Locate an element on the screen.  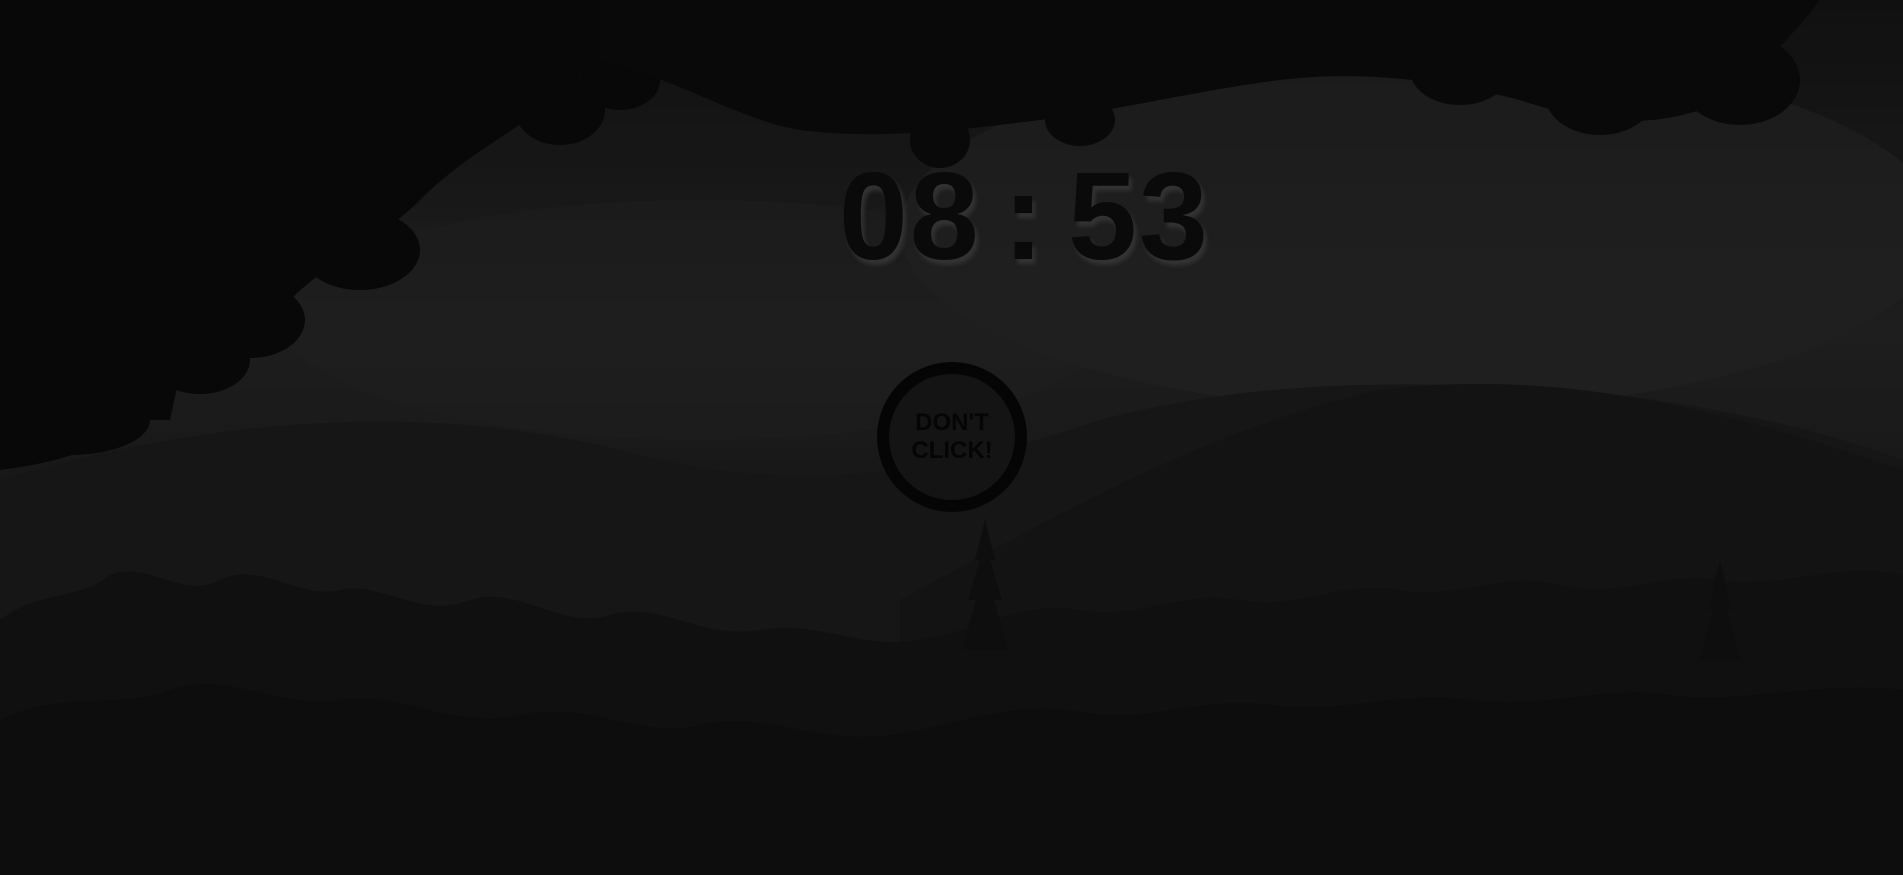
timer-minutes: 08 is located at coordinates (909, 217).